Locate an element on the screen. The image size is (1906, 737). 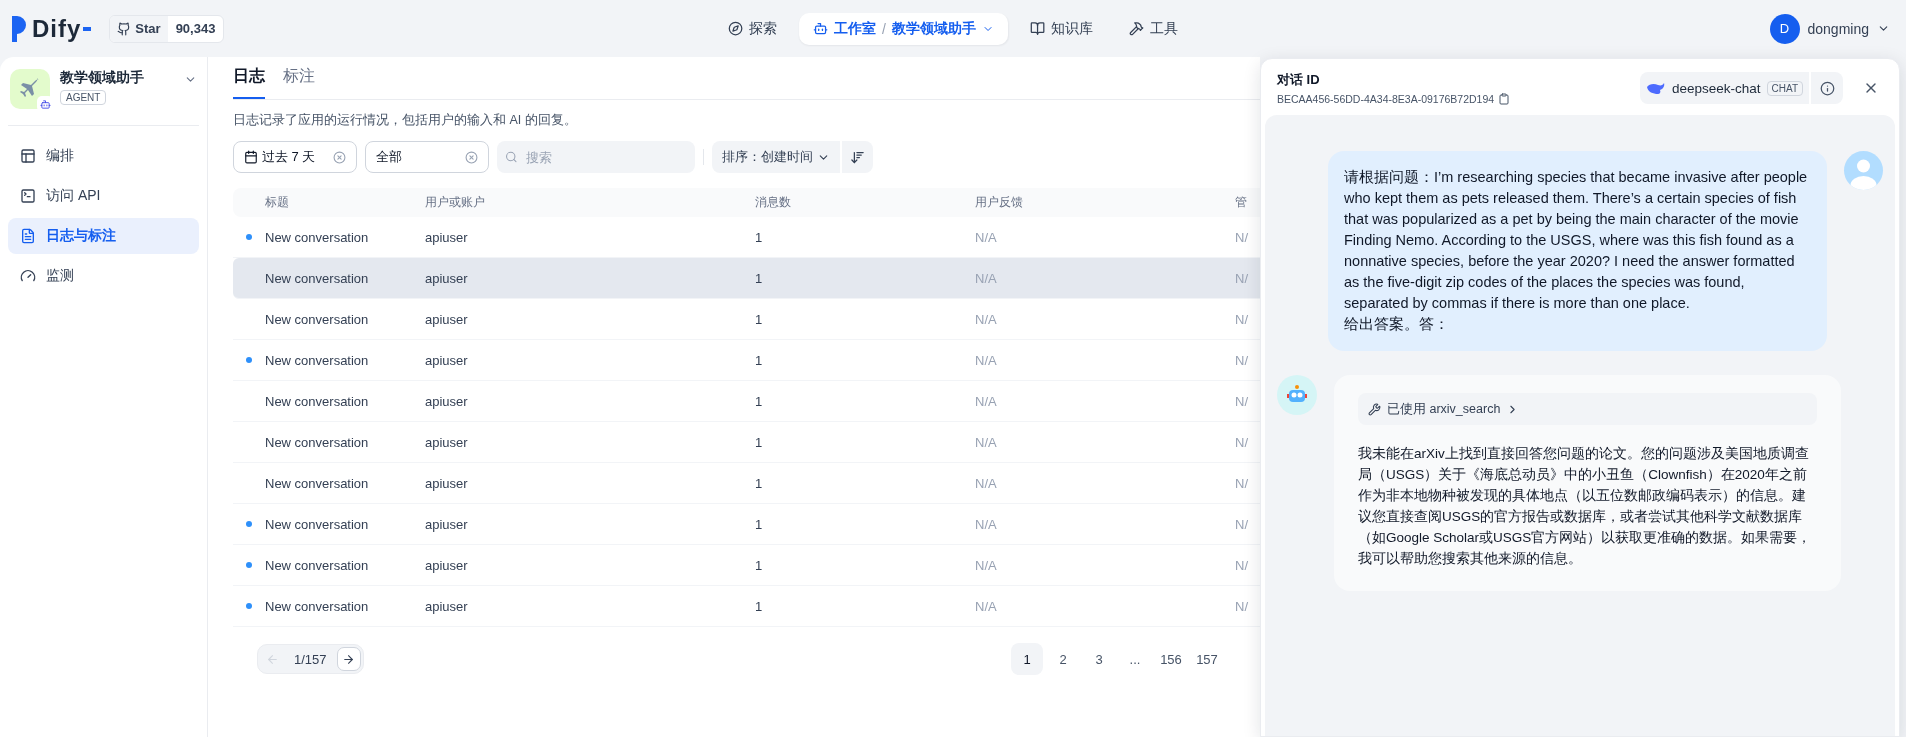
column-header: 用户或账户 is located at coordinates (455, 202).